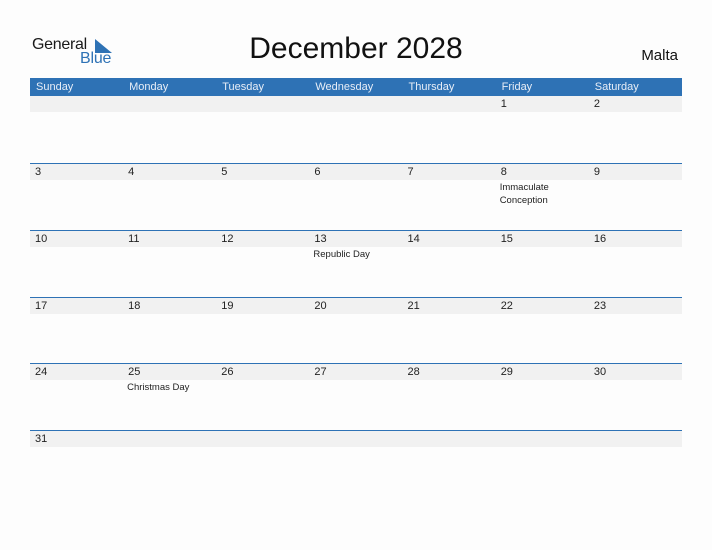  I want to click on day-cell: 23, so click(635, 331).